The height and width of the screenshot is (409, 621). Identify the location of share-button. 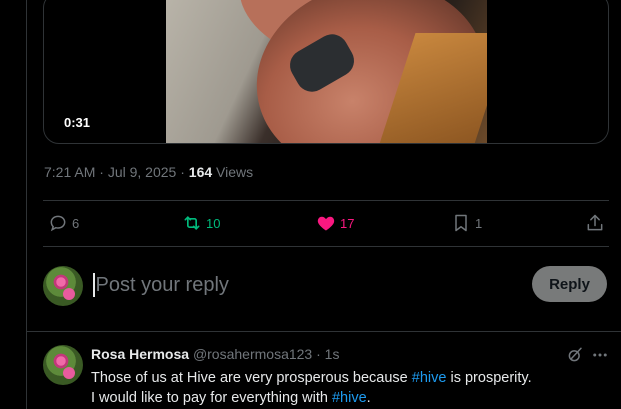
(595, 223).